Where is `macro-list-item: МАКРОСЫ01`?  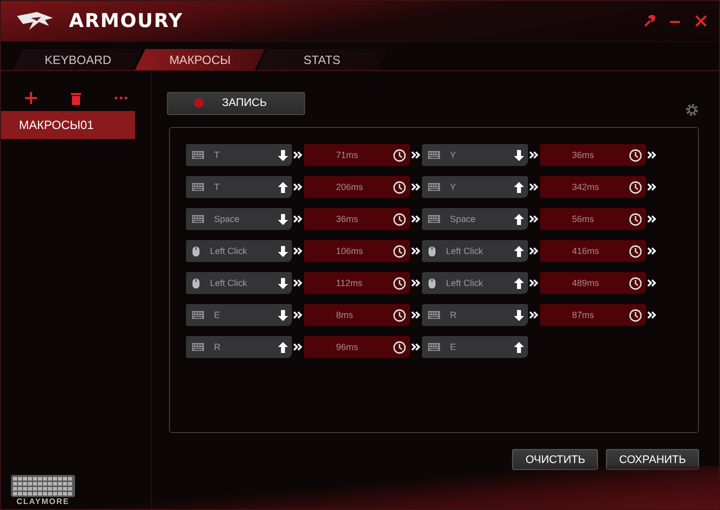 macro-list-item: МАКРОСЫ01 is located at coordinates (68, 125).